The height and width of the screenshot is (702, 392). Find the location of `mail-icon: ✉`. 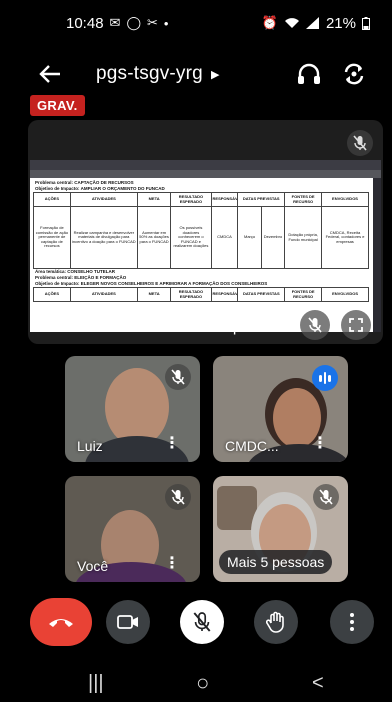

mail-icon: ✉ is located at coordinates (115, 22).